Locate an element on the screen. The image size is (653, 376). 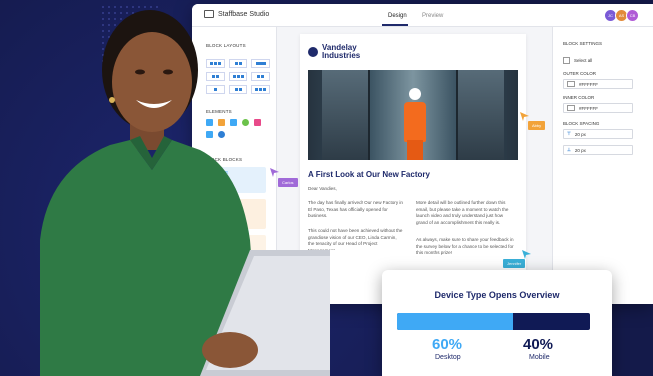
block-spacing-label: BLOCK SPACING is located at coordinates (581, 123).